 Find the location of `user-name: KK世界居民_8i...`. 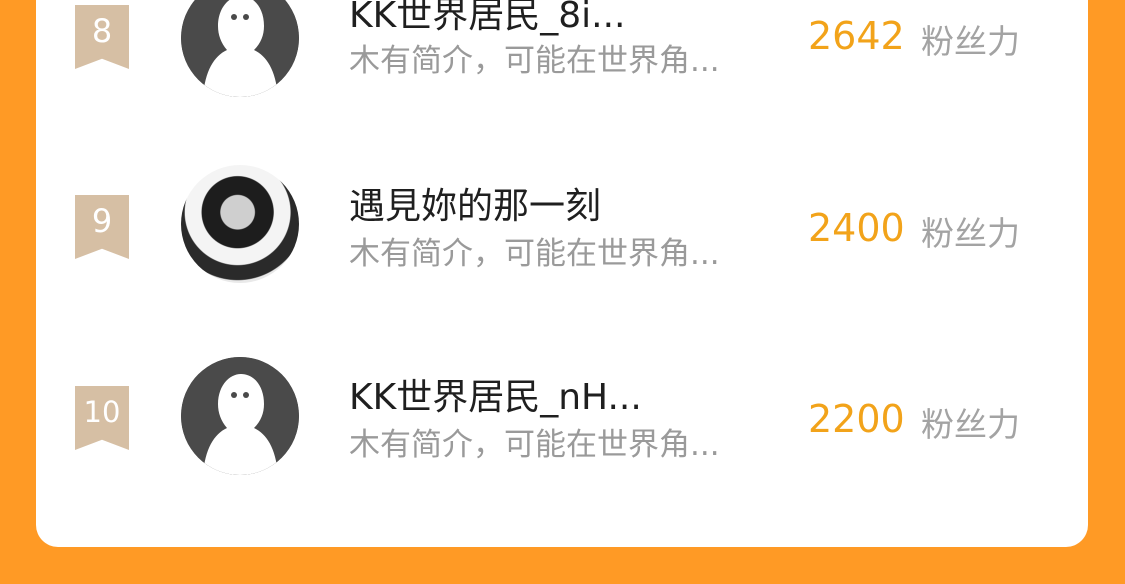

user-name: KK世界居民_8i... is located at coordinates (487, 19).